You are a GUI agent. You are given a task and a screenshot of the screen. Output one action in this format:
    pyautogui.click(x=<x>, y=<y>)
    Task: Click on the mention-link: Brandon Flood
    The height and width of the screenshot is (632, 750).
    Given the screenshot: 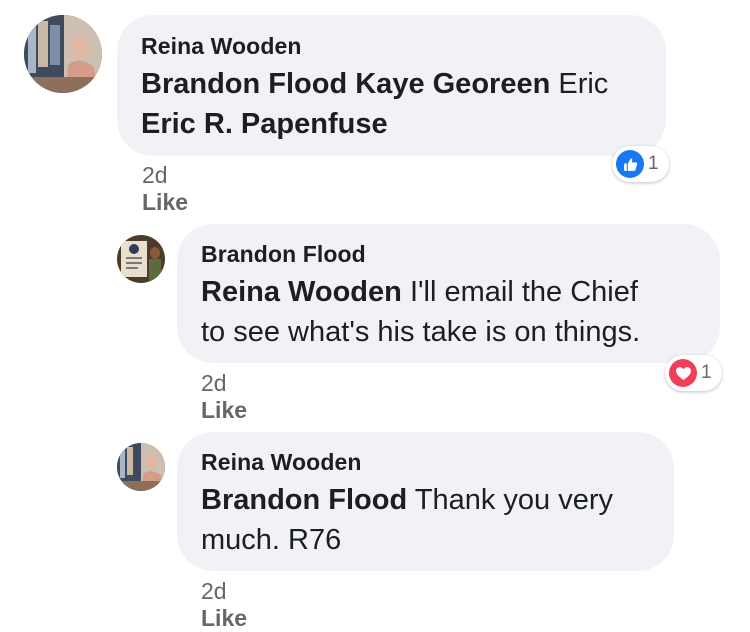 What is the action you would take?
    pyautogui.click(x=304, y=500)
    